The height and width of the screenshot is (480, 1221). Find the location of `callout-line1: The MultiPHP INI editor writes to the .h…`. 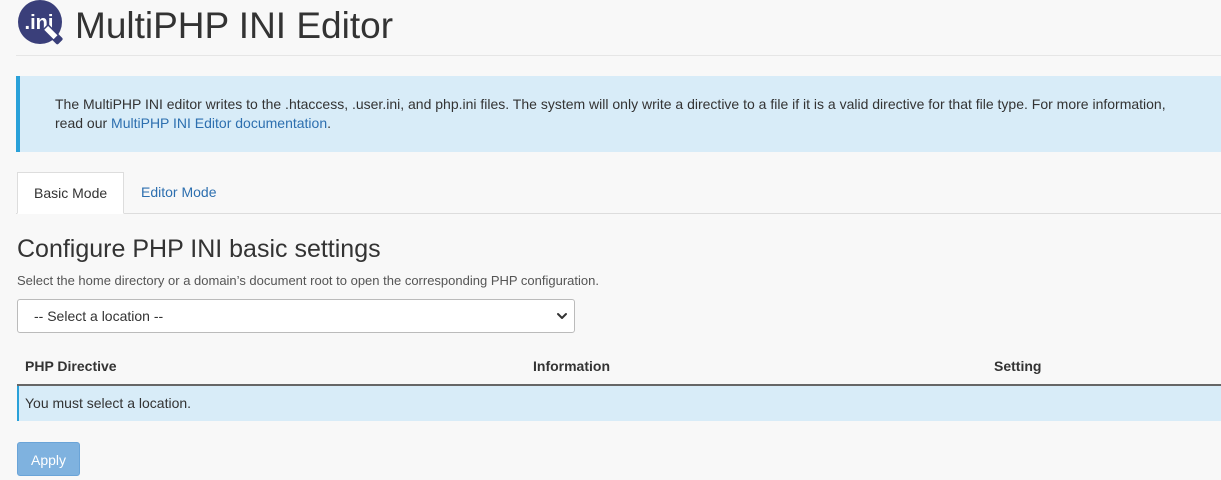

callout-line1: The MultiPHP INI editor writes to the .h… is located at coordinates (610, 104).